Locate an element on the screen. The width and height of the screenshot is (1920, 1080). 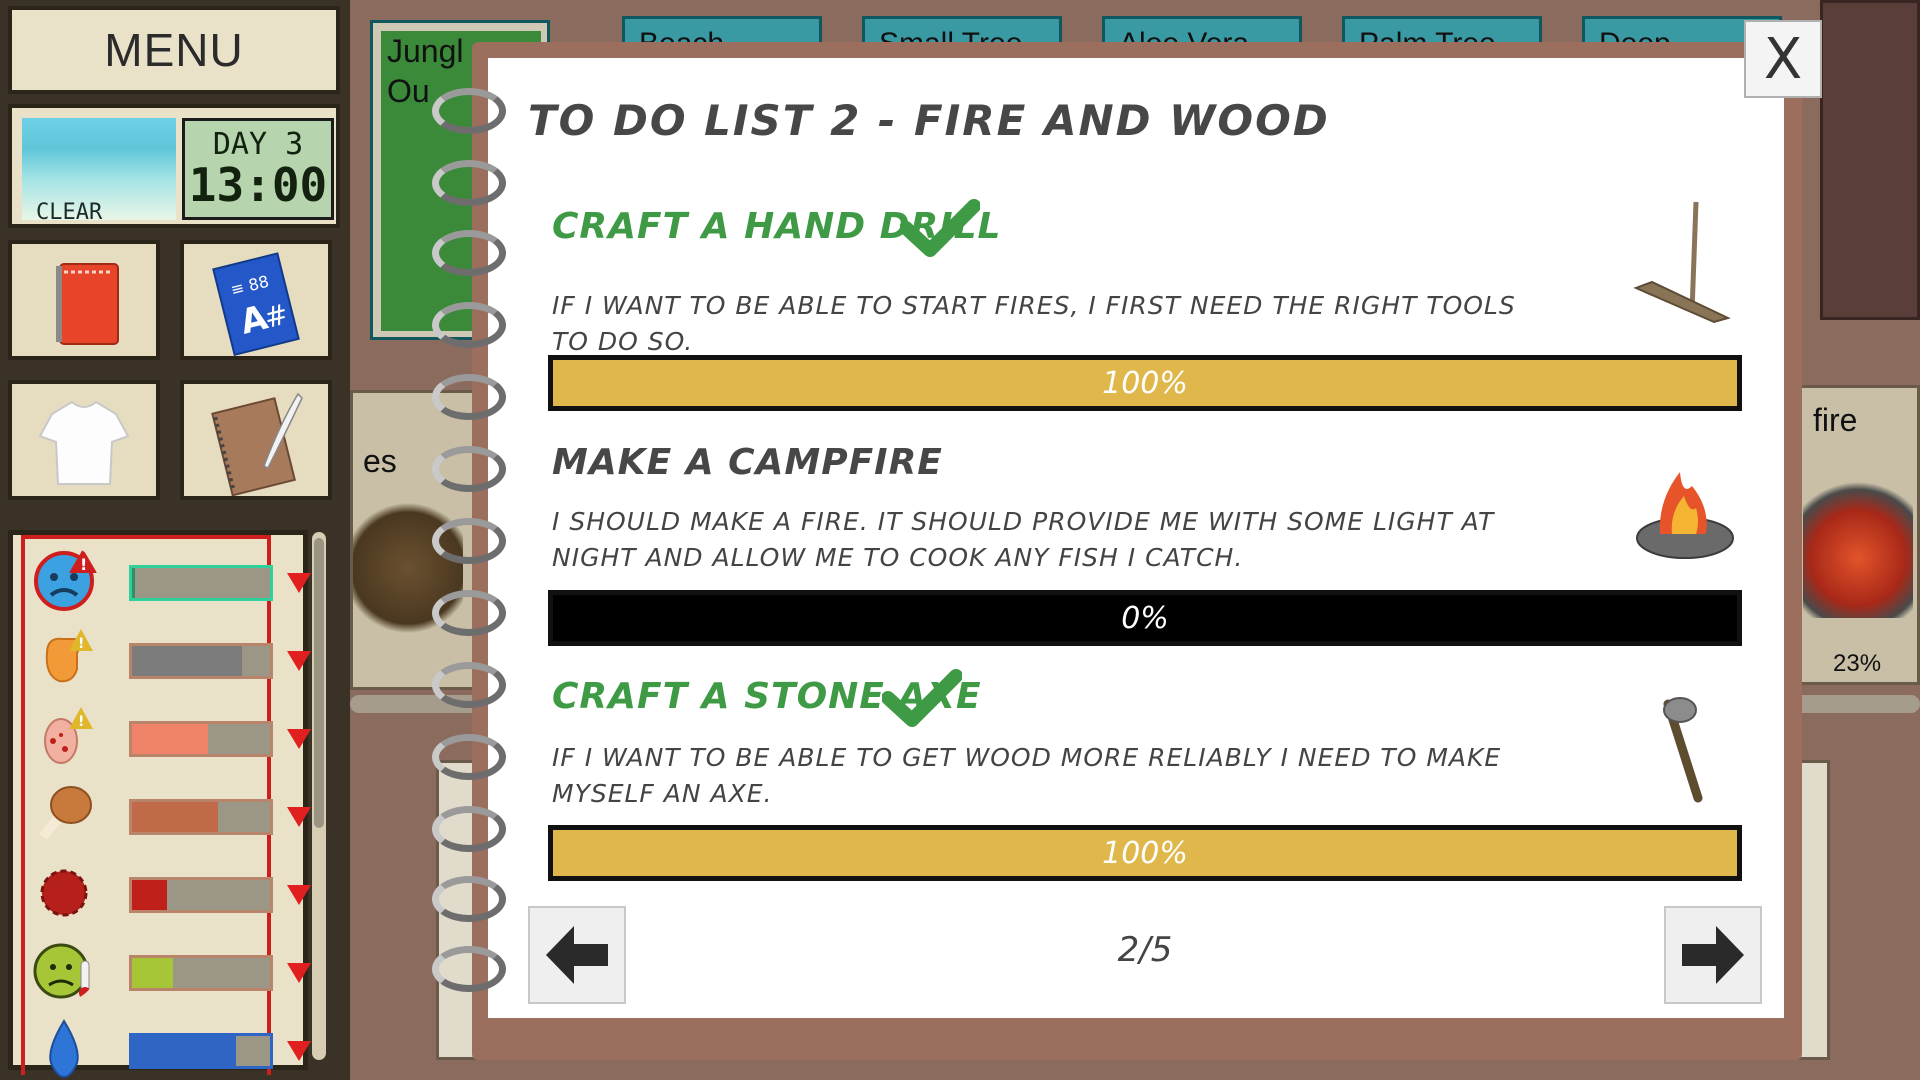
stone-axe-icon is located at coordinates (1683, 750).